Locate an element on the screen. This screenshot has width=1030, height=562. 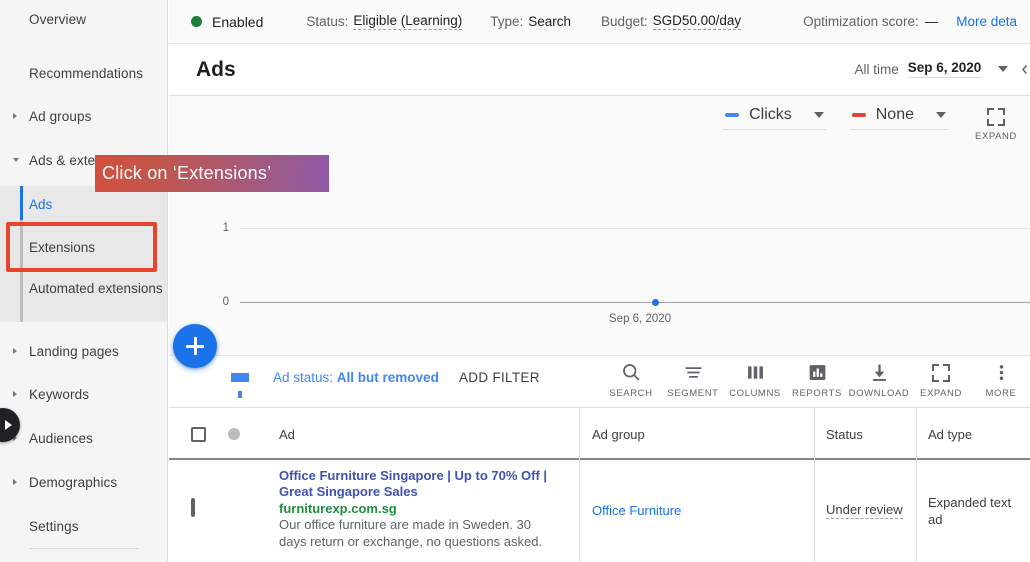
ad-display-url: furniturexp.com.sg is located at coordinates (338, 508).